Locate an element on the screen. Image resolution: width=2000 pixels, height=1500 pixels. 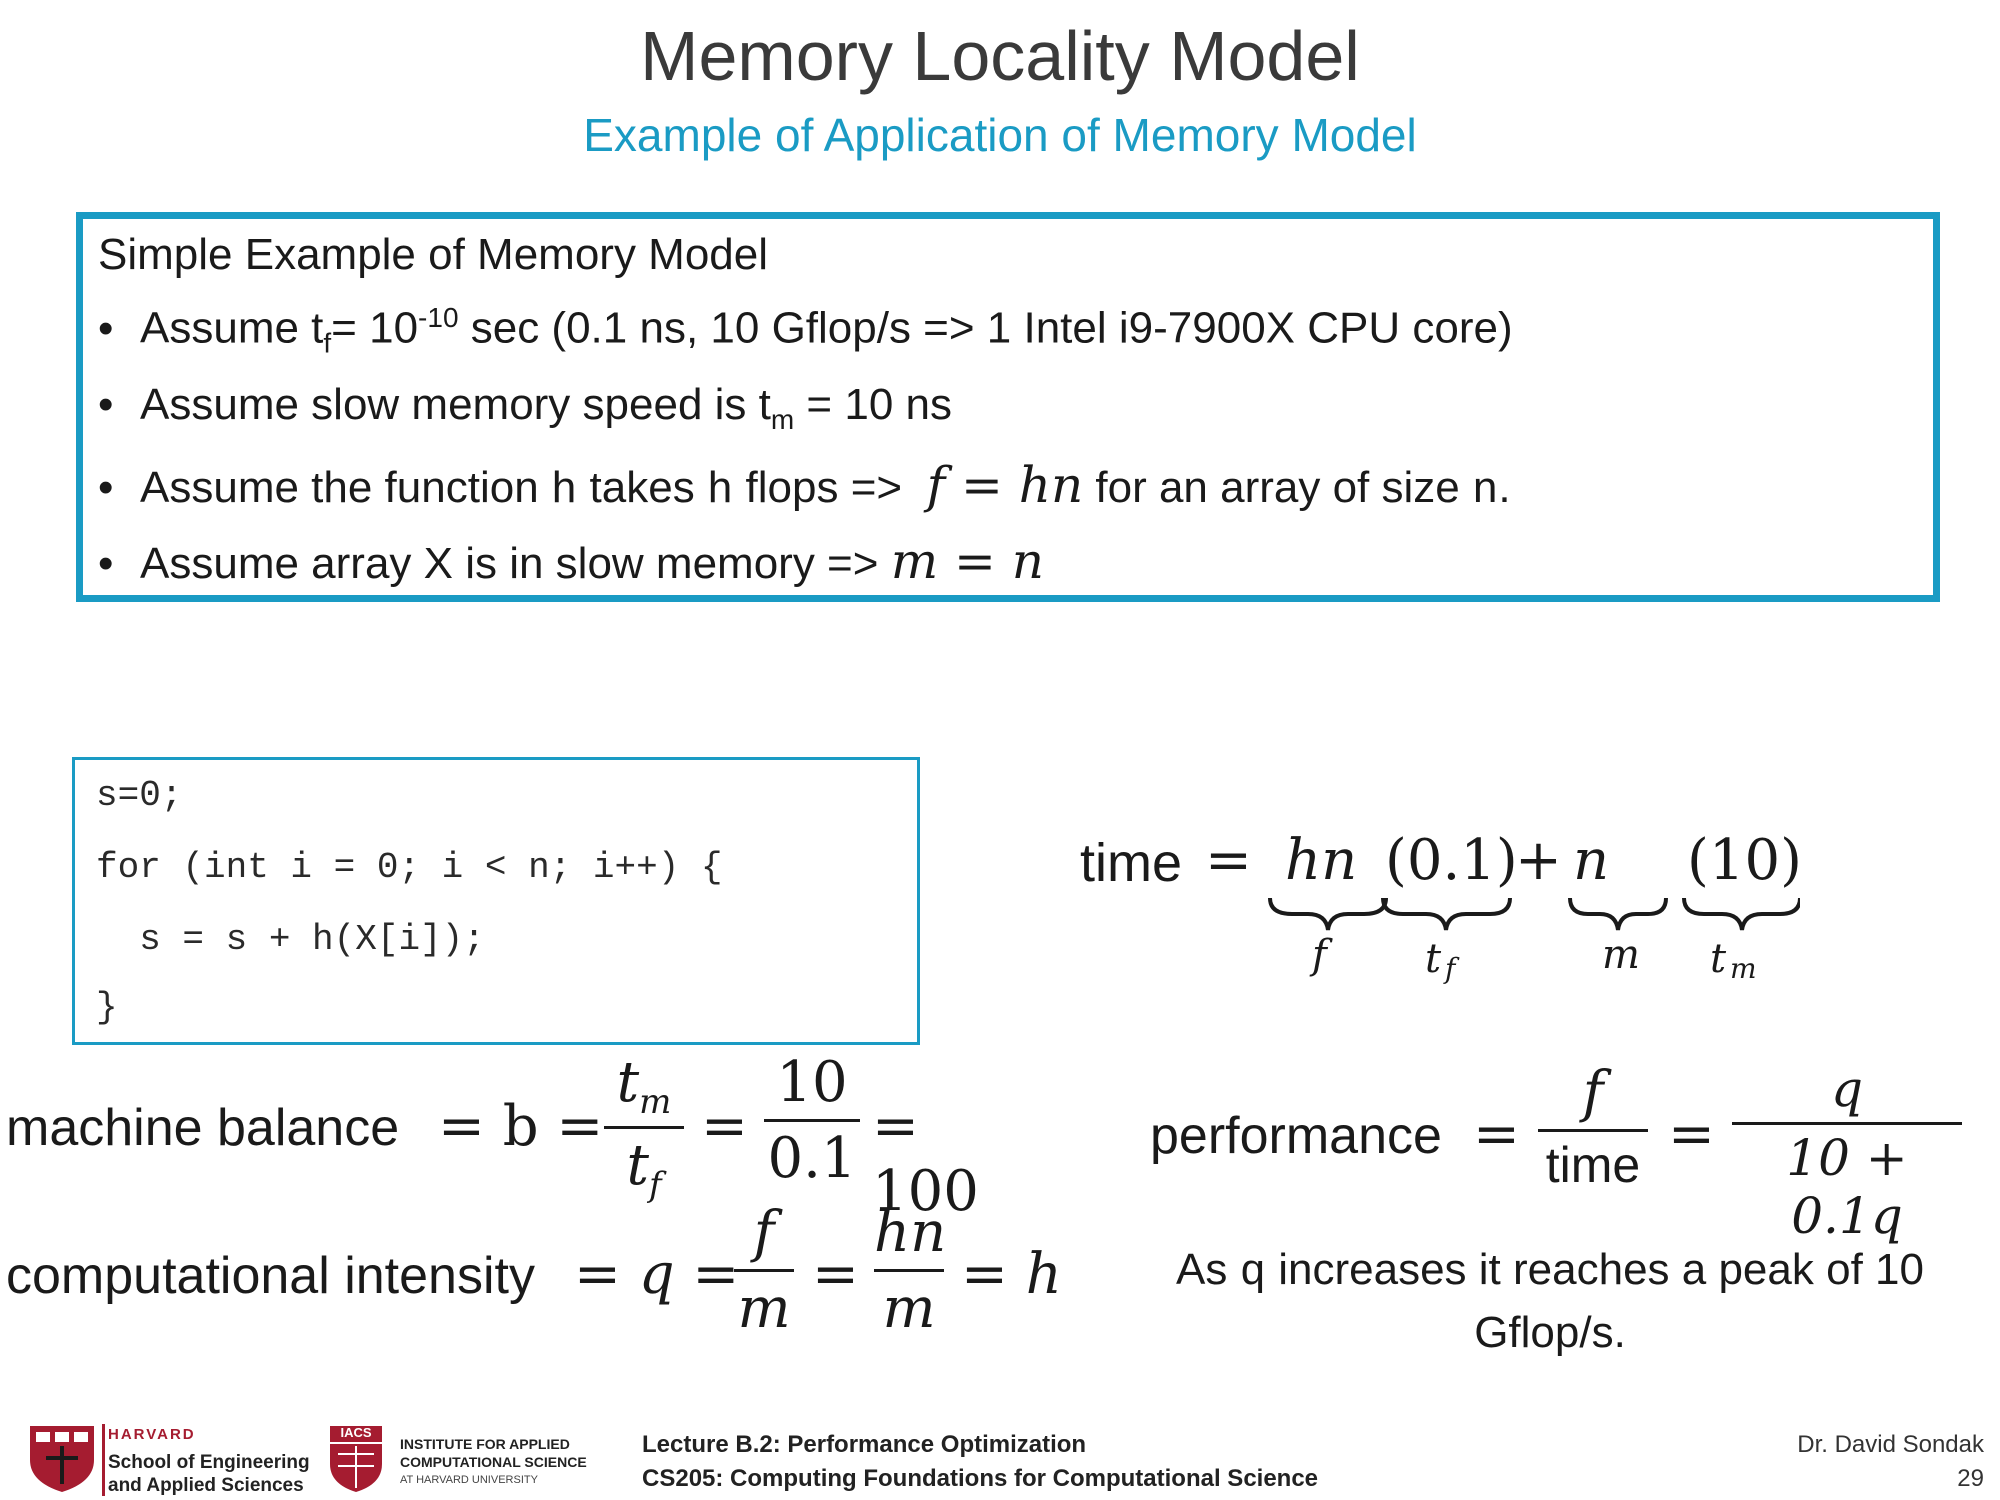
fraction-f-over-time: f time is located at coordinates (1593, 1127).